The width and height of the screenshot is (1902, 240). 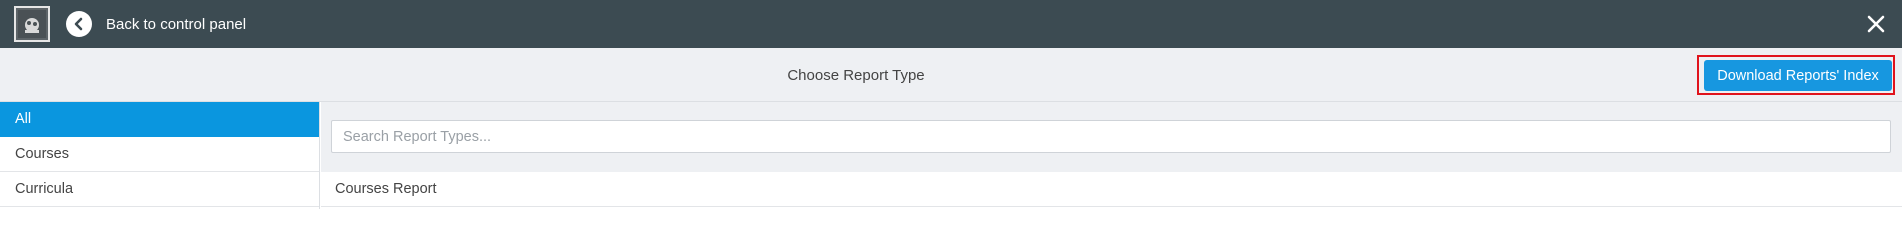 What do you see at coordinates (1876, 24) in the screenshot?
I see `close-icon` at bounding box center [1876, 24].